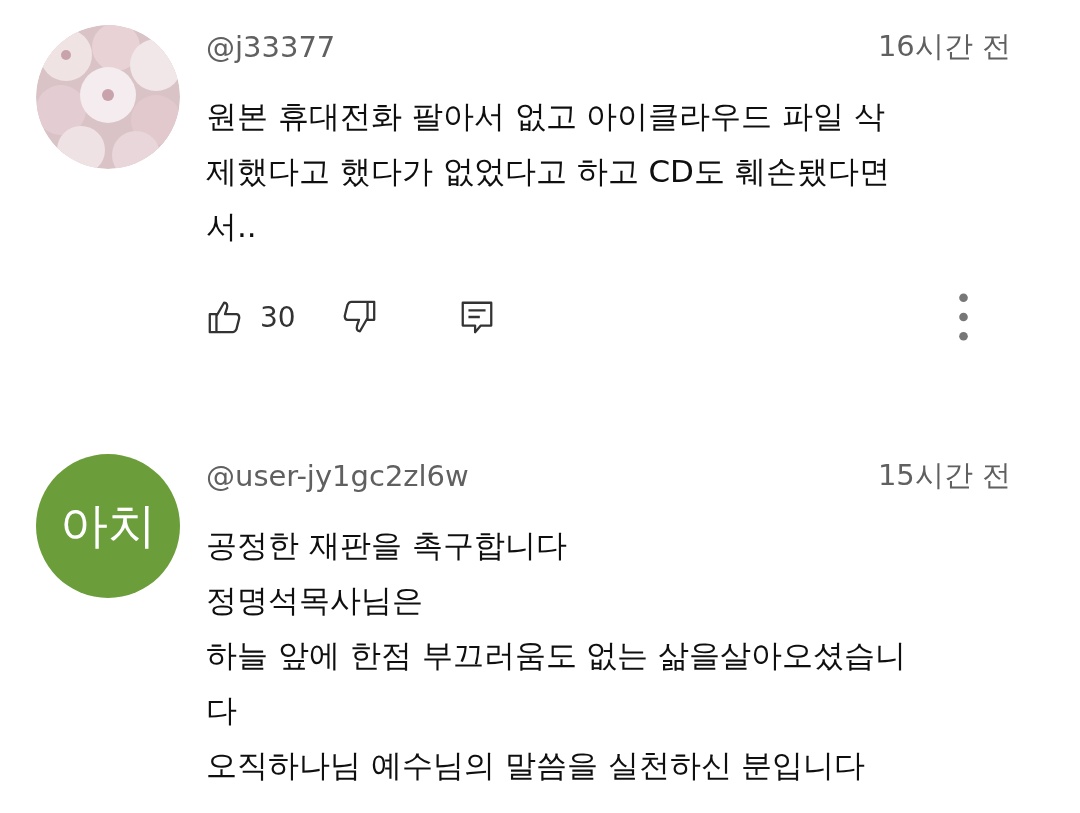 The width and height of the screenshot is (1080, 813). Describe the element at coordinates (963, 317) in the screenshot. I see `more-icon` at that location.